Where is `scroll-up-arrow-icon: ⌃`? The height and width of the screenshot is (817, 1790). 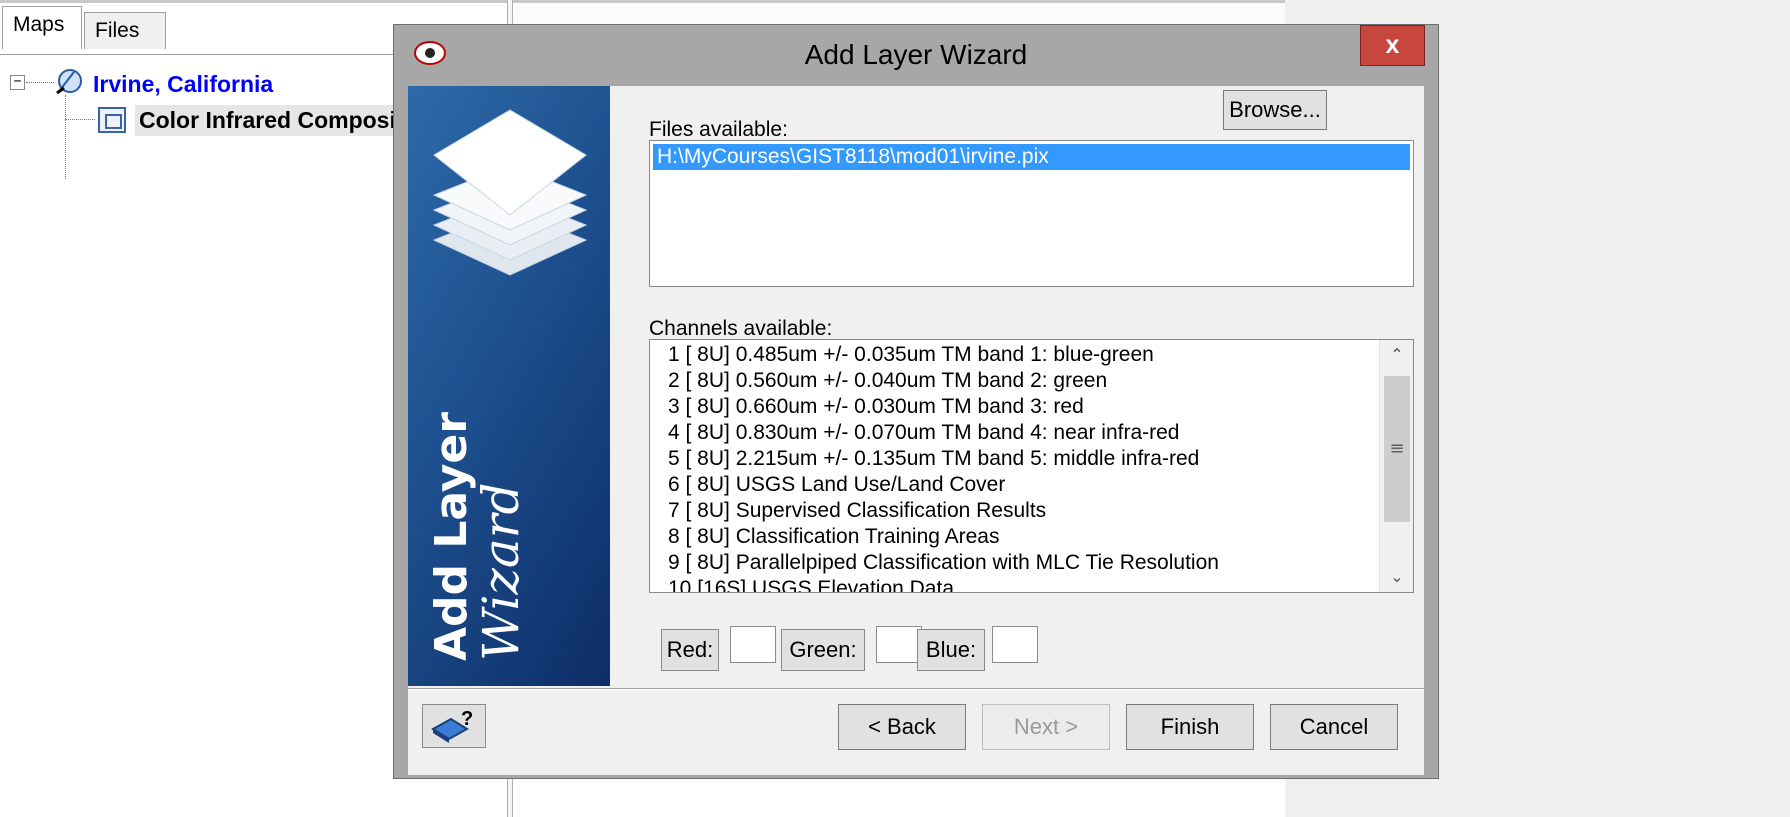 scroll-up-arrow-icon: ⌃ is located at coordinates (1396, 355).